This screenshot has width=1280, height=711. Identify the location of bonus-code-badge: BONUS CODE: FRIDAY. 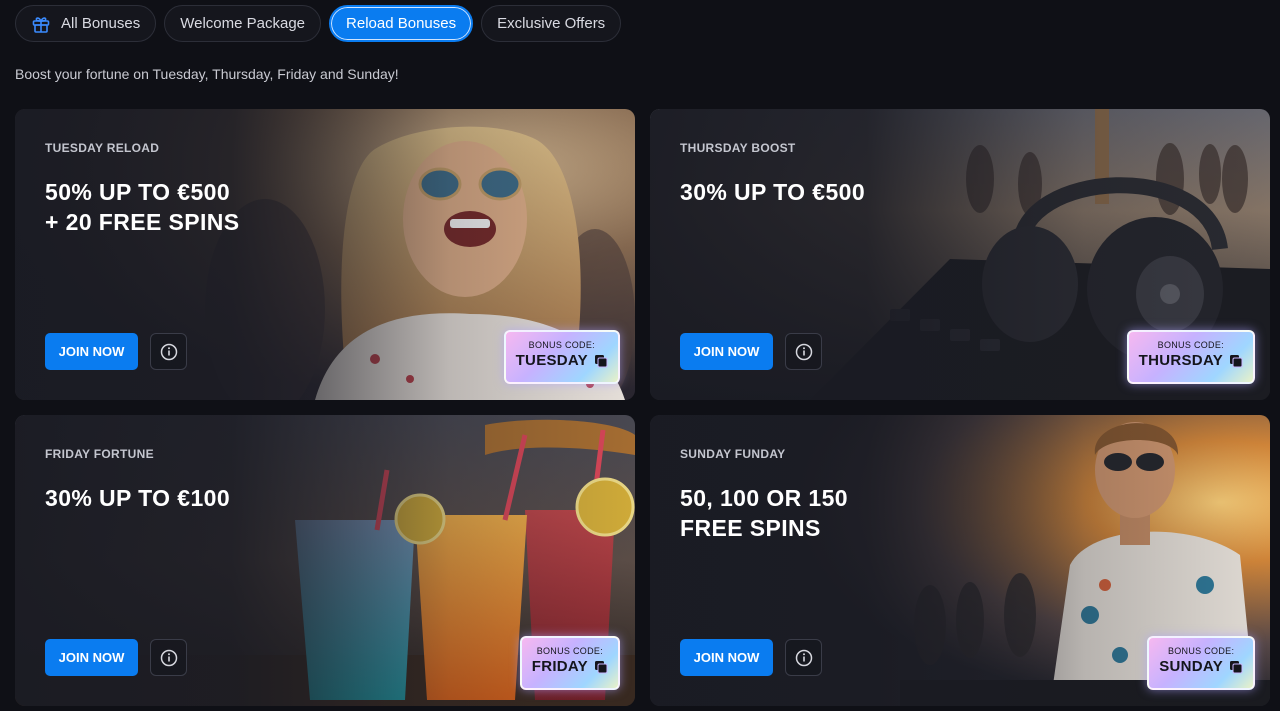
(569, 663).